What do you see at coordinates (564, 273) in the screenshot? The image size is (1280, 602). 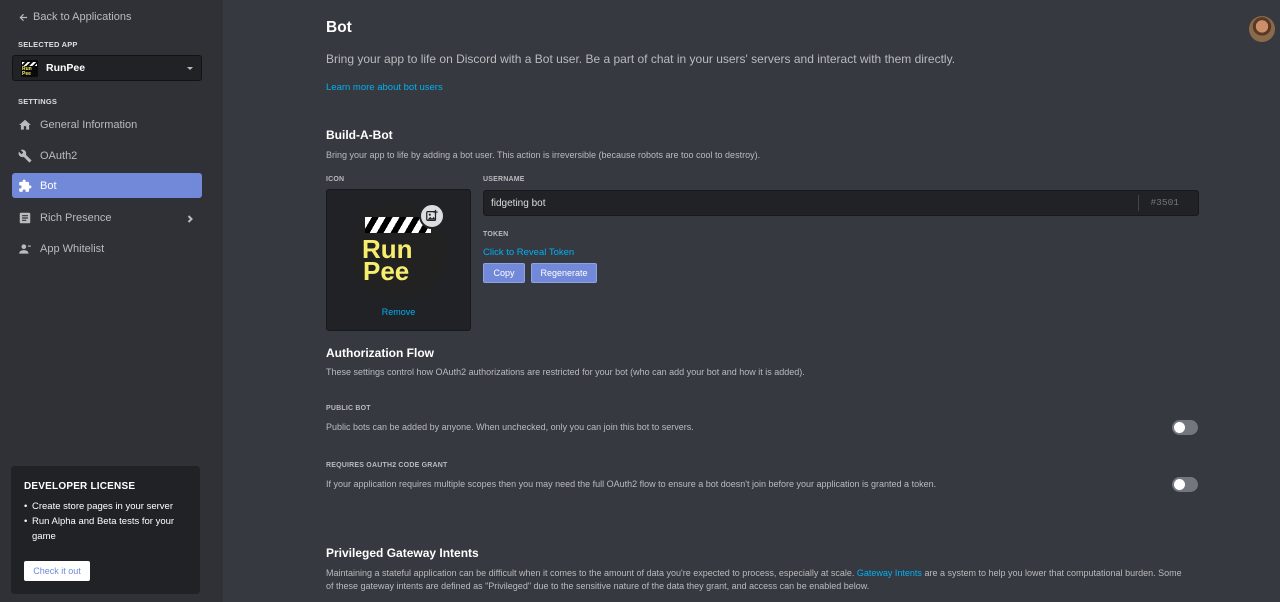 I see `regenerate-button: Regenerate` at bounding box center [564, 273].